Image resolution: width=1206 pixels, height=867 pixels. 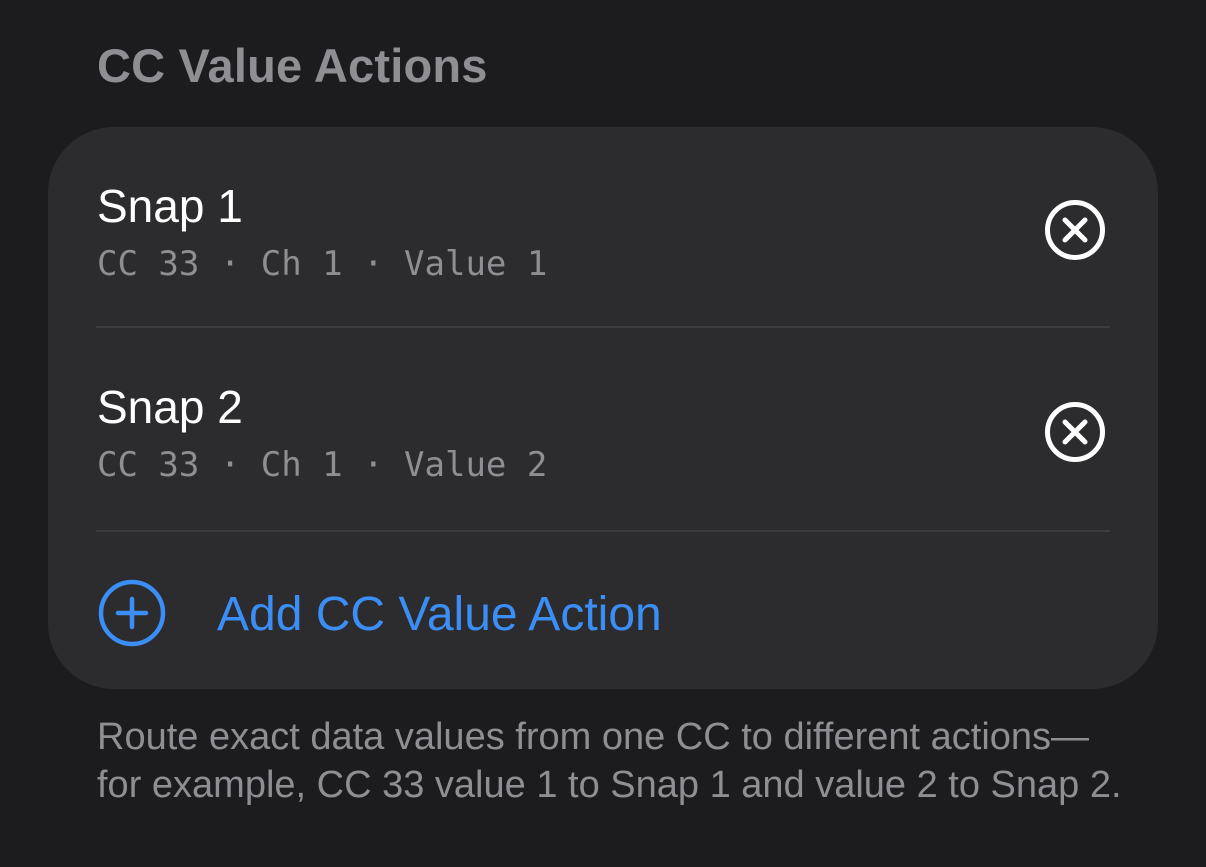 I want to click on action-title: Snap 2, so click(x=170, y=407).